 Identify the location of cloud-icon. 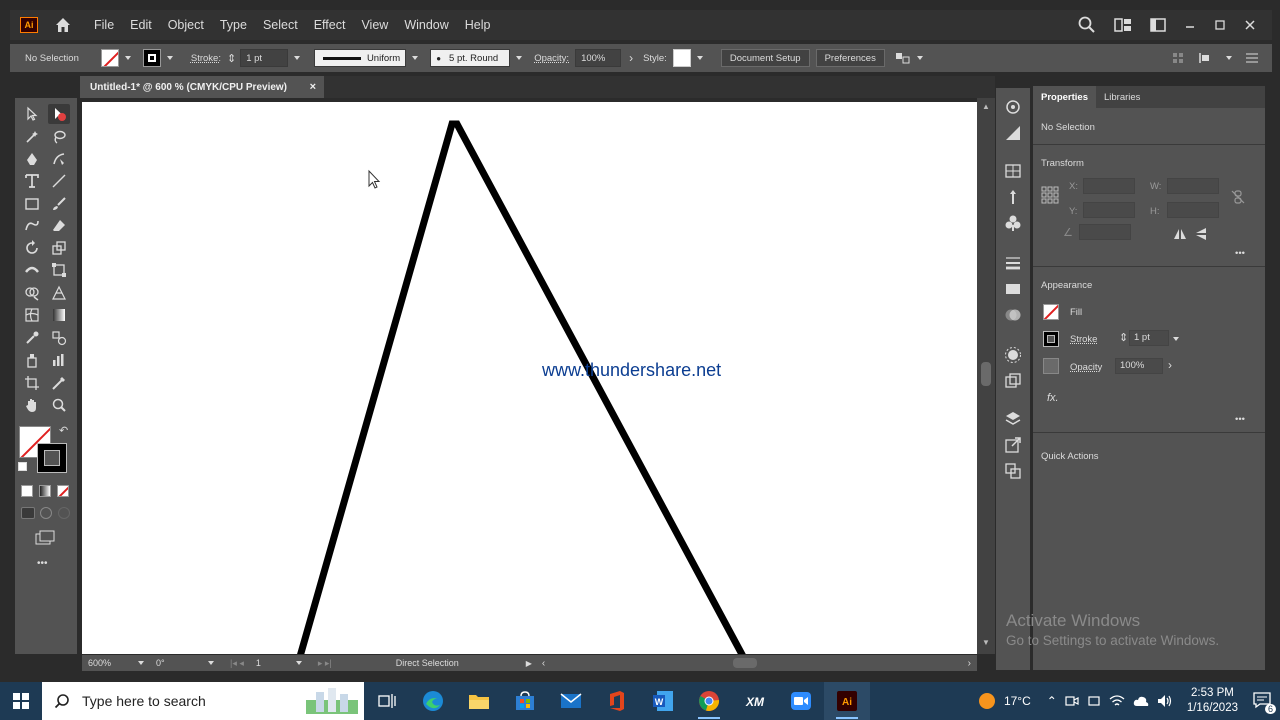
(1141, 701).